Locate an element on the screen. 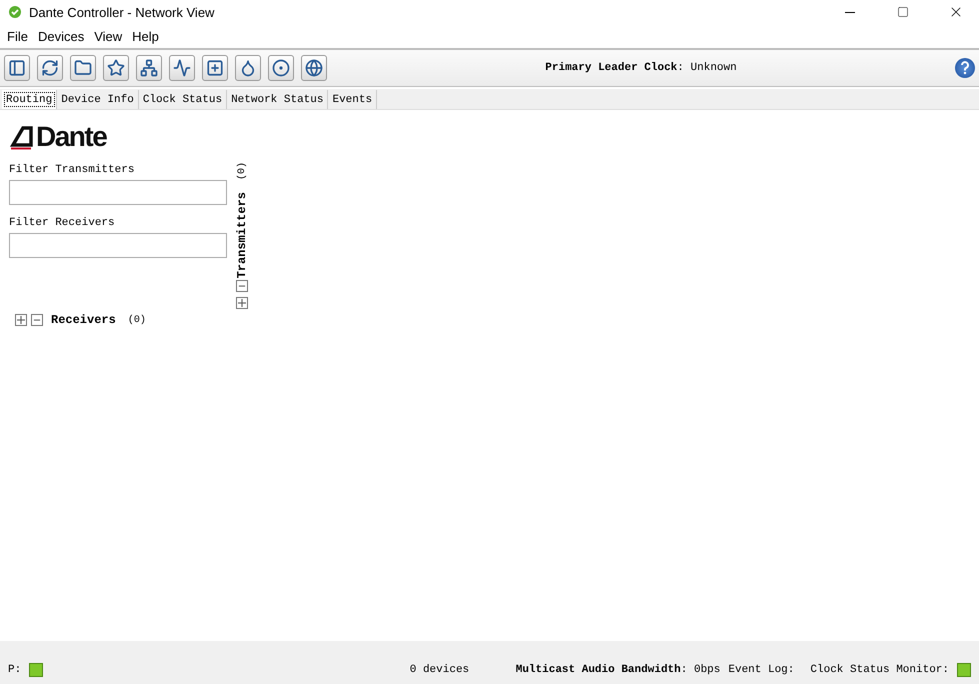 This screenshot has width=979, height=684. waveform-icon is located at coordinates (182, 68).